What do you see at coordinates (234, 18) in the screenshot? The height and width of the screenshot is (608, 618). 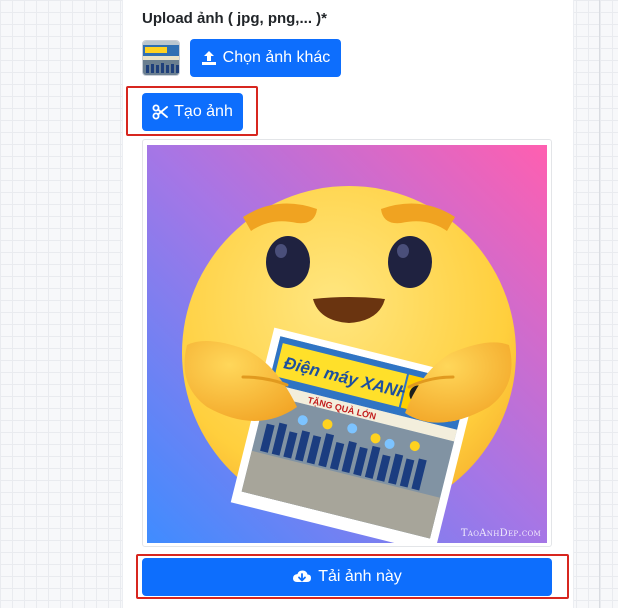 I see `upload-label: Upload ảnh ( jpg, png,... )*` at bounding box center [234, 18].